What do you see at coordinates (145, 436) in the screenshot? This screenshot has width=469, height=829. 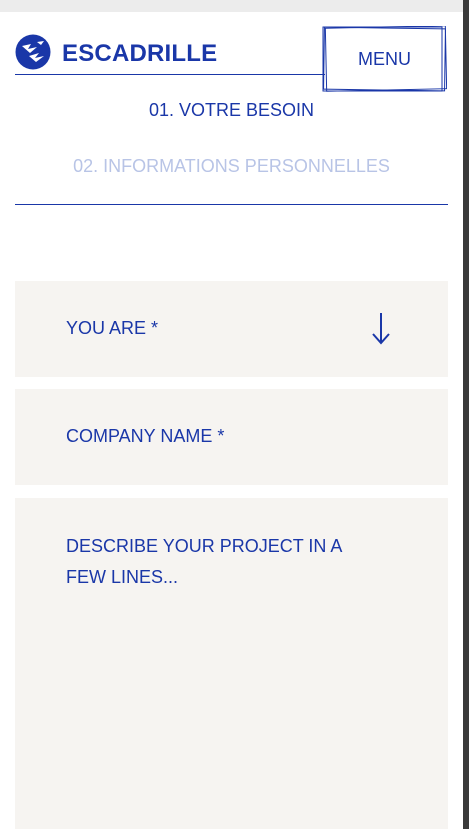 I see `company-name-placeholder: COMPANY NAME *` at bounding box center [145, 436].